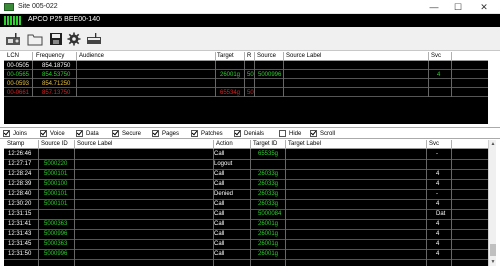 This screenshot has height=268, width=500. What do you see at coordinates (246, 255) in the screenshot?
I see `log-row: 12:31:50 5000996 Call 26001g 4` at bounding box center [246, 255].